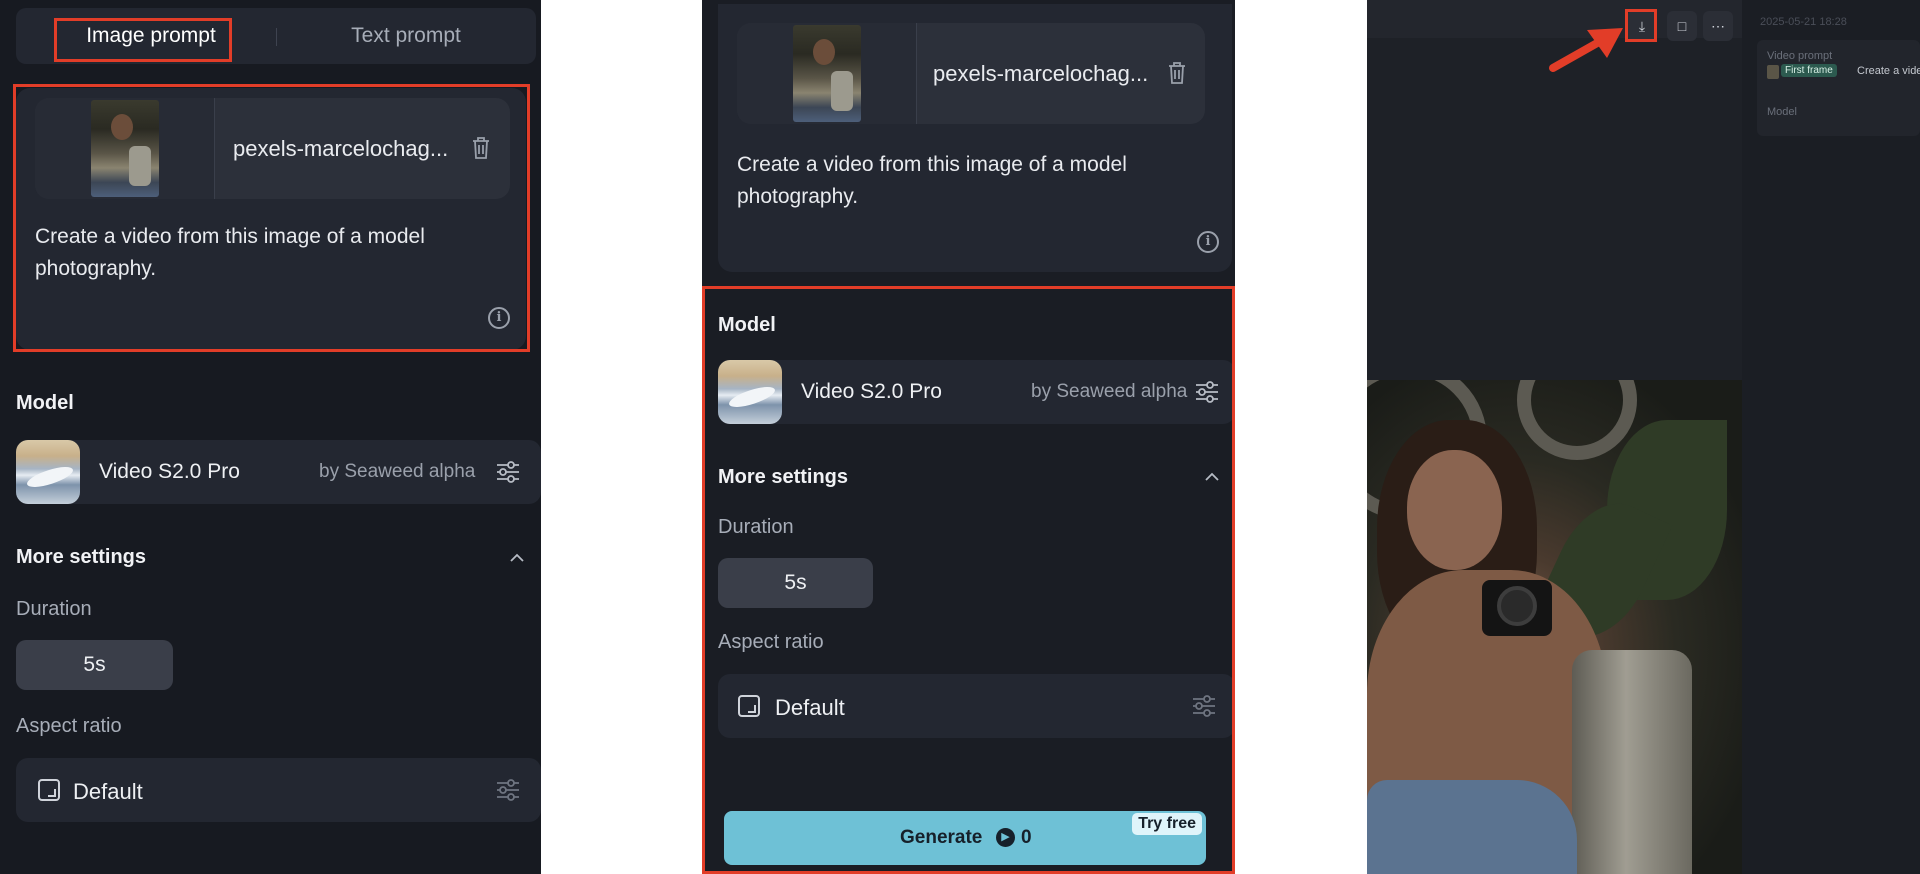  Describe the element at coordinates (1026, 837) in the screenshot. I see `generate-cost: 0` at that location.